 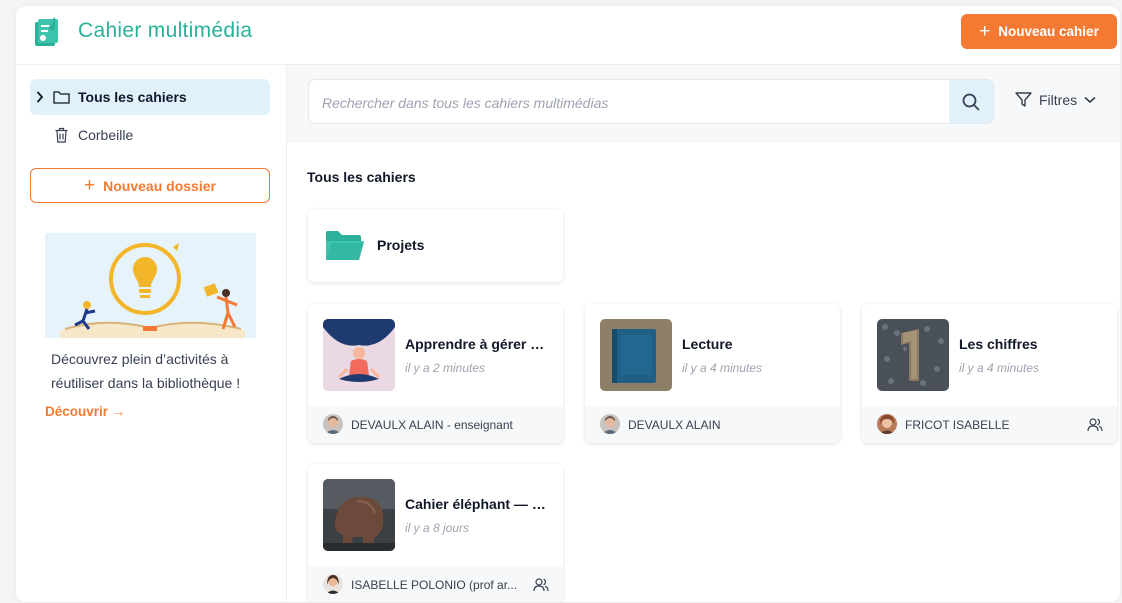 What do you see at coordinates (106, 135) in the screenshot?
I see `sidebar-item-label: Corbeille` at bounding box center [106, 135].